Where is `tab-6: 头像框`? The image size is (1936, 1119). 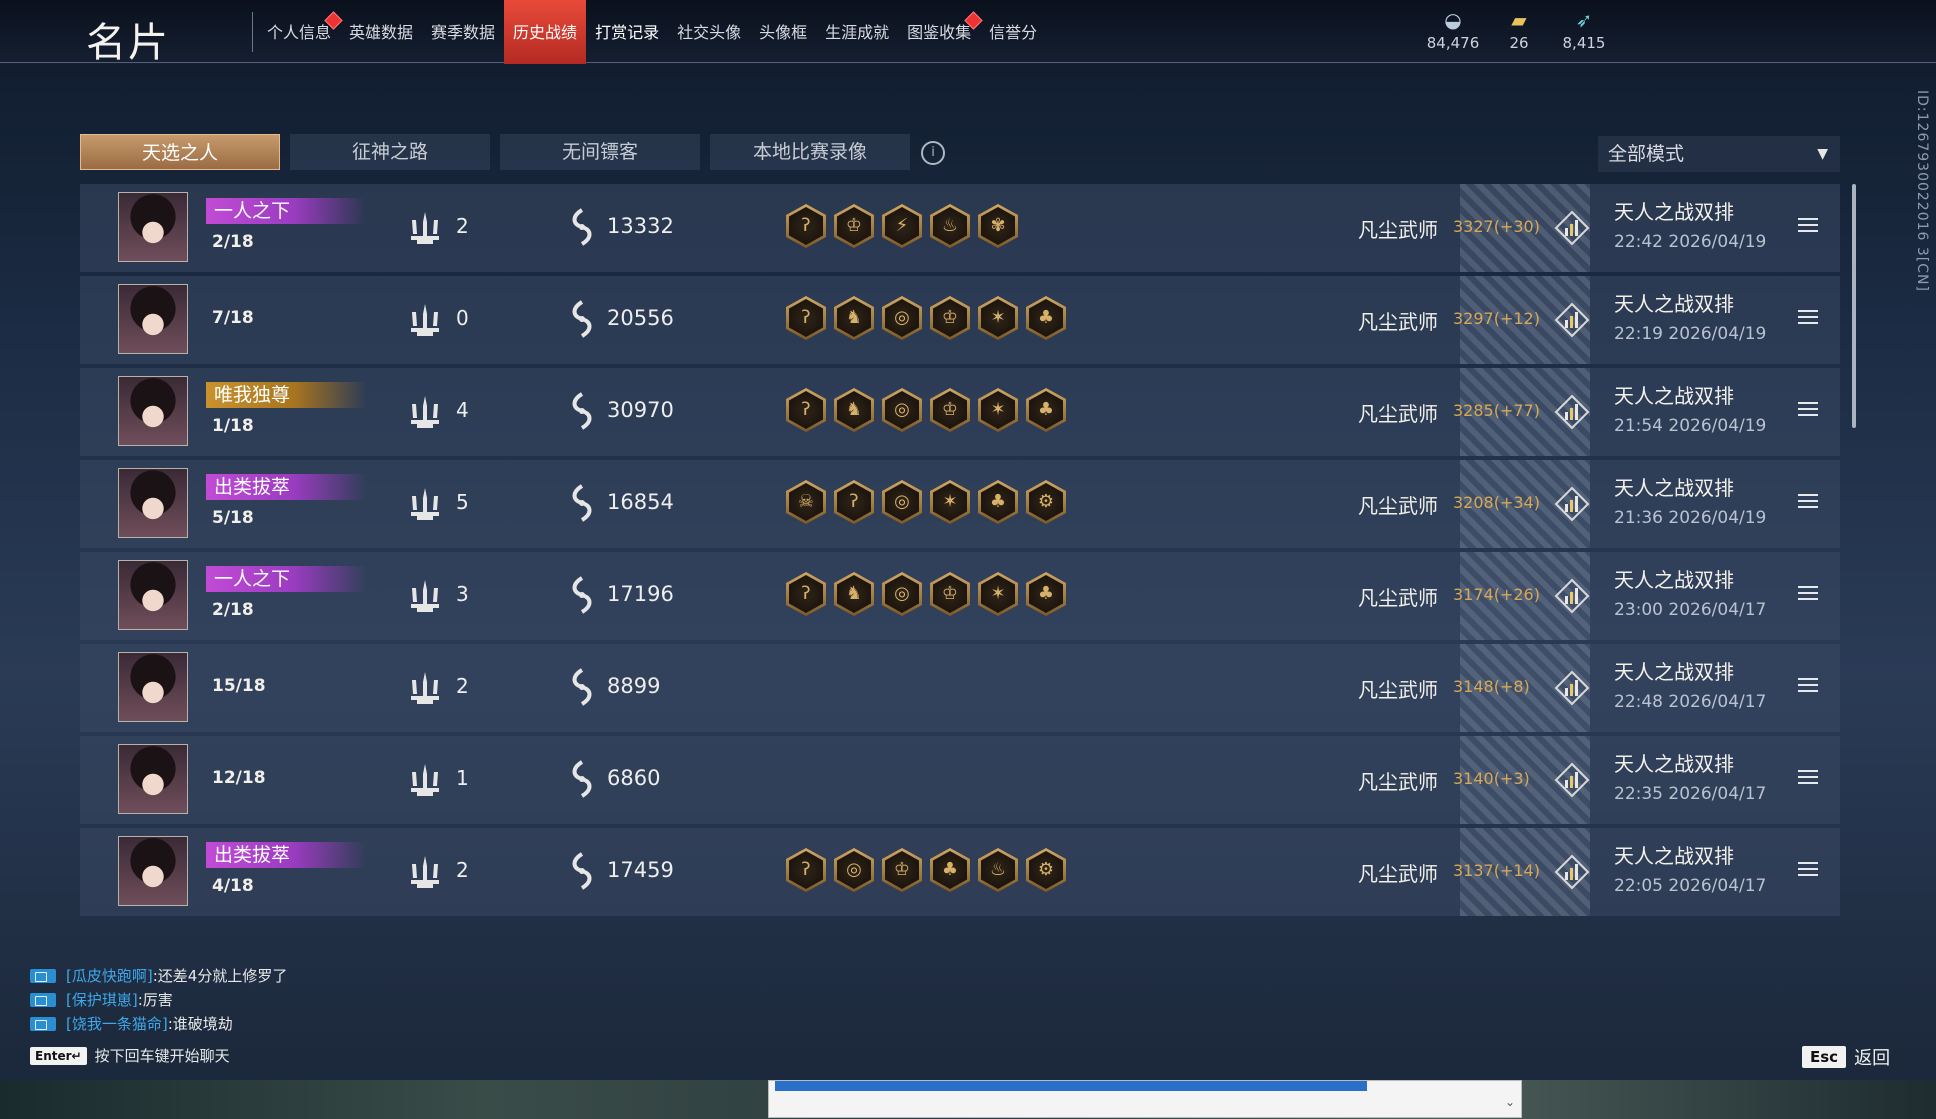 tab-6: 头像框 is located at coordinates (783, 32).